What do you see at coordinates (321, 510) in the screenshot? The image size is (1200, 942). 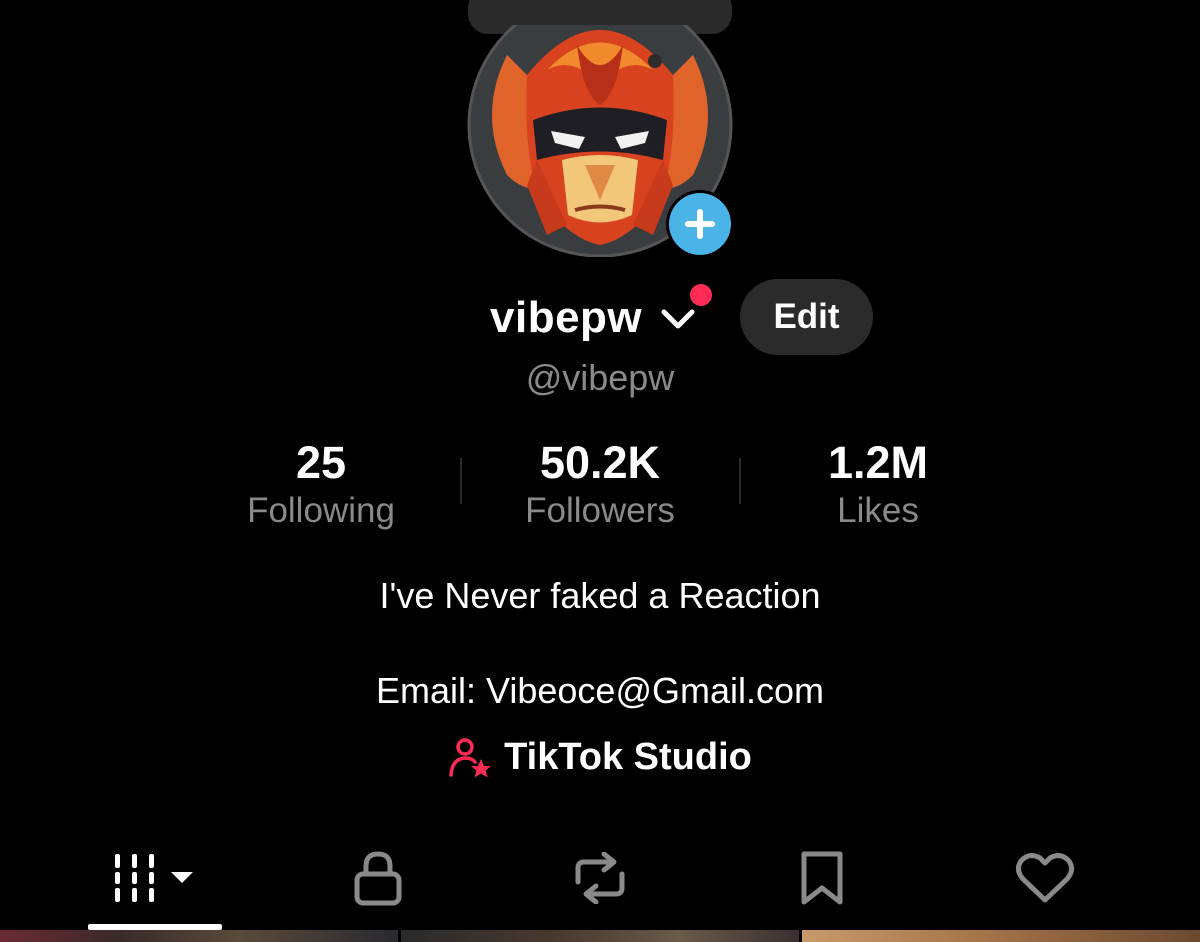 I see `stat-label: Following` at bounding box center [321, 510].